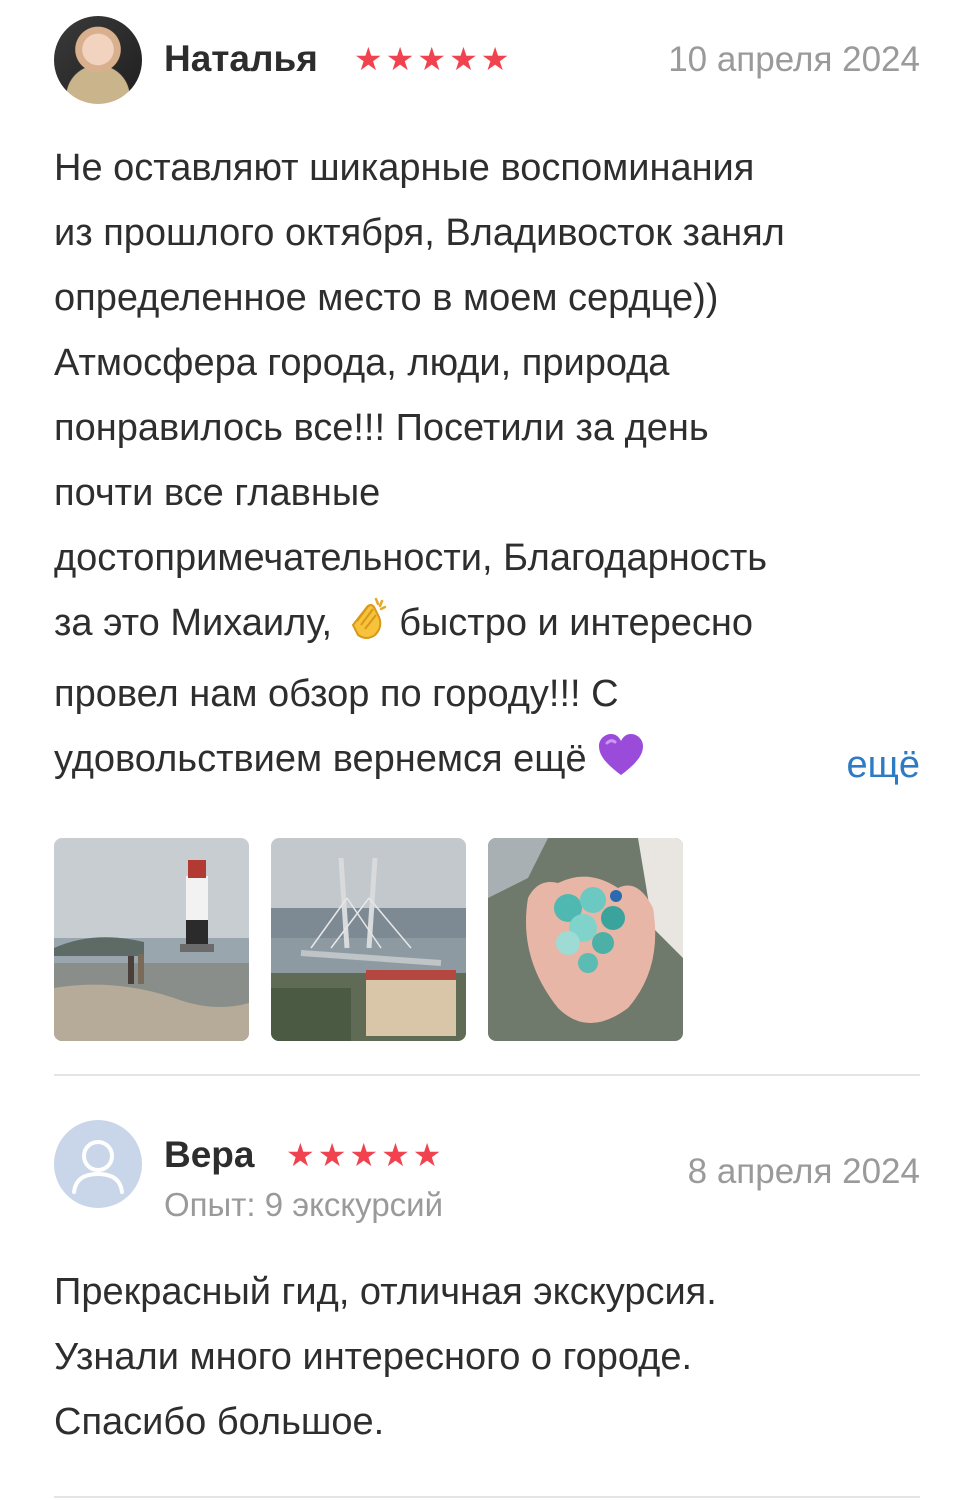 Image resolution: width=974 pixels, height=1500 pixels. What do you see at coordinates (368, 939) in the screenshot?
I see `review-photo-bridge` at bounding box center [368, 939].